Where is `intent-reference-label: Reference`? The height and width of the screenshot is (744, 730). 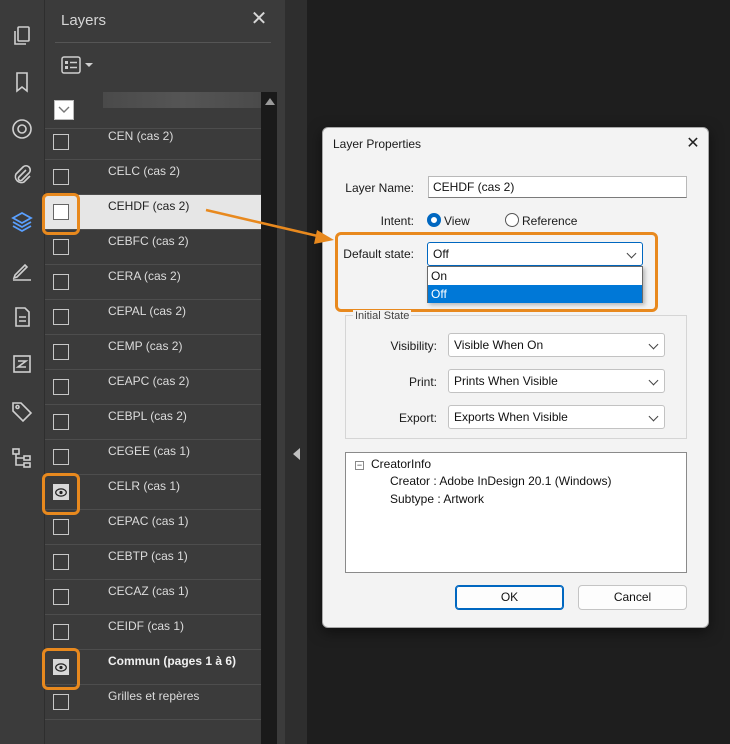 intent-reference-label: Reference is located at coordinates (550, 221).